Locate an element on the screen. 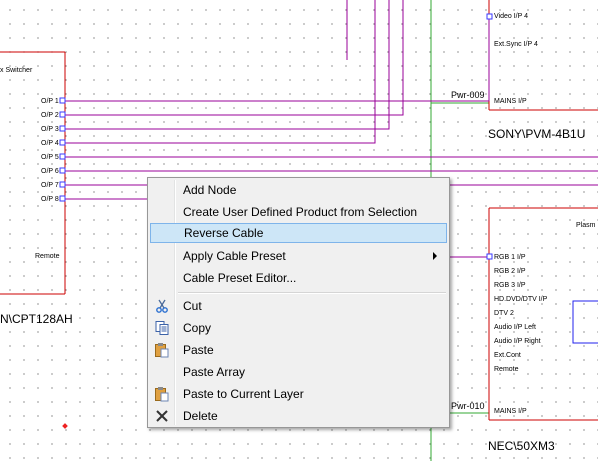 This screenshot has height=461, width=598. menu-separator is located at coordinates (312, 293).